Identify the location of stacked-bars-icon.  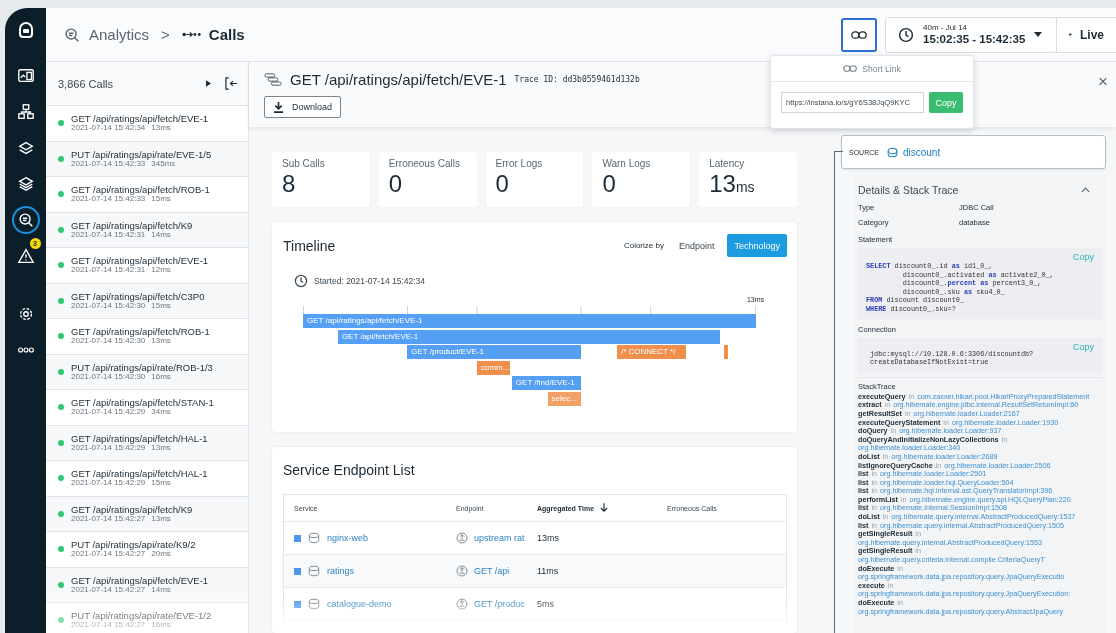
(273, 79).